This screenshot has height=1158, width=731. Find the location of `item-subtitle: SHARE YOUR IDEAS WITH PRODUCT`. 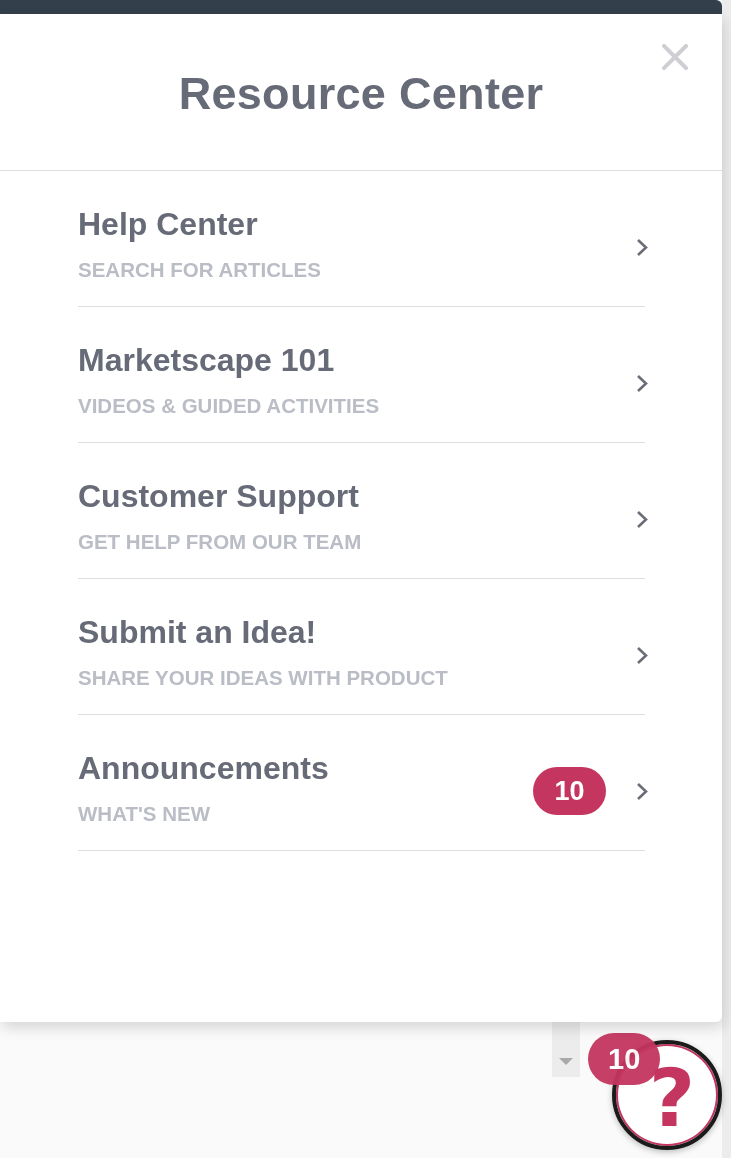

item-subtitle: SHARE YOUR IDEAS WITH PRODUCT is located at coordinates (263, 678).